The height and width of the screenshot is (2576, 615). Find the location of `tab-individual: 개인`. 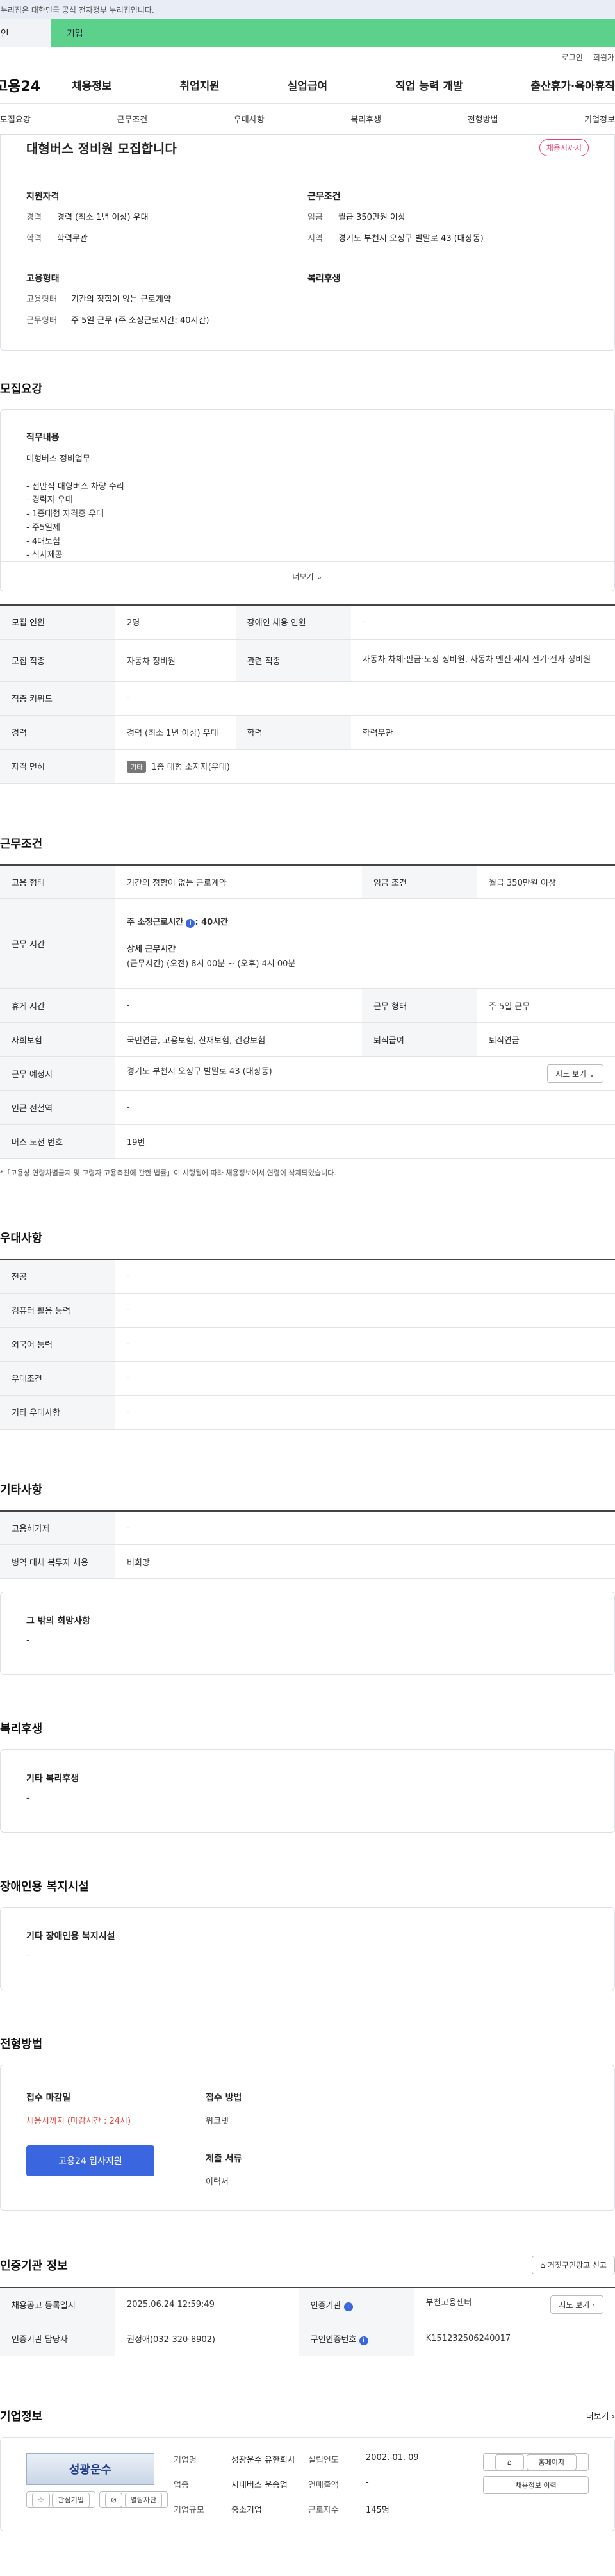

tab-individual: 개인 is located at coordinates (25, 33).